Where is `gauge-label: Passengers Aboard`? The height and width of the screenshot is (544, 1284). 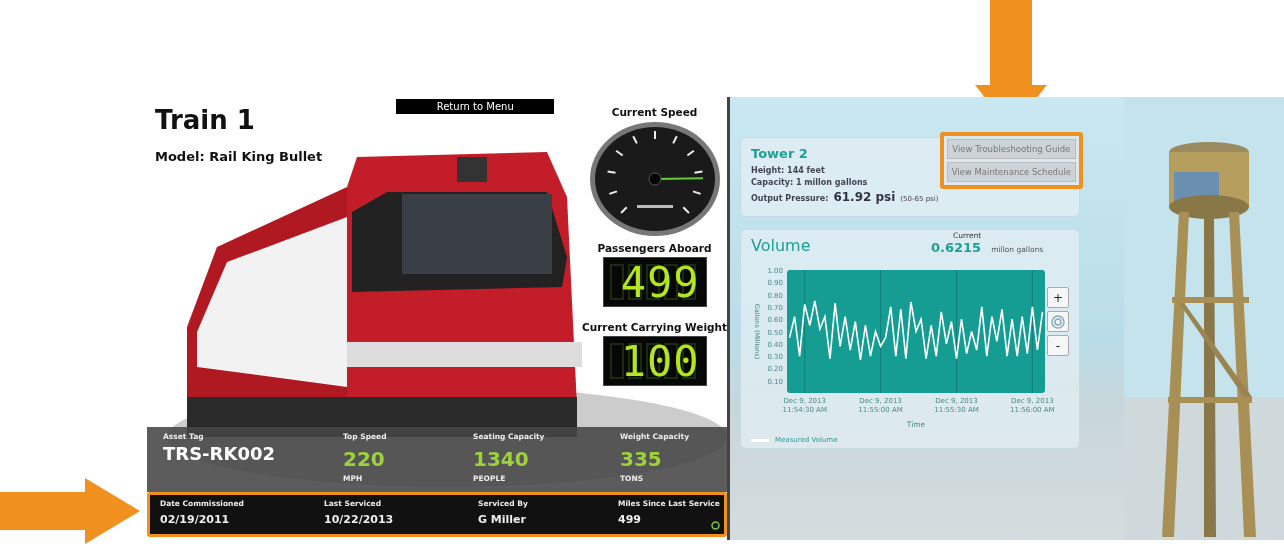 gauge-label: Passengers Aboard is located at coordinates (654, 248).